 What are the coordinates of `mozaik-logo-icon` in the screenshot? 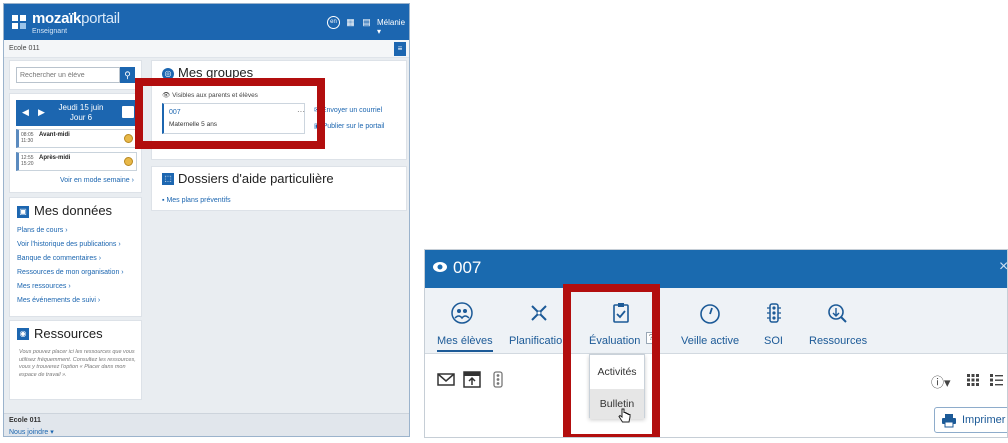 It's located at (19, 22).